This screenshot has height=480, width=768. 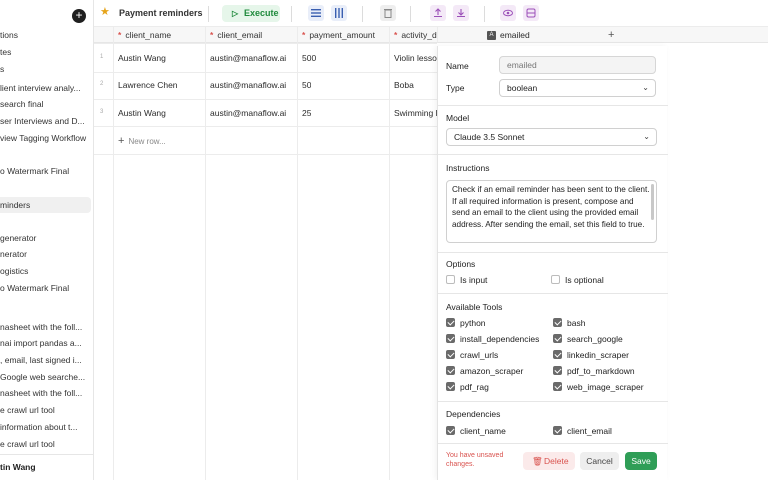 I want to click on tool-checkbox-crawl-urls: crawl_urls, so click(x=472, y=356).